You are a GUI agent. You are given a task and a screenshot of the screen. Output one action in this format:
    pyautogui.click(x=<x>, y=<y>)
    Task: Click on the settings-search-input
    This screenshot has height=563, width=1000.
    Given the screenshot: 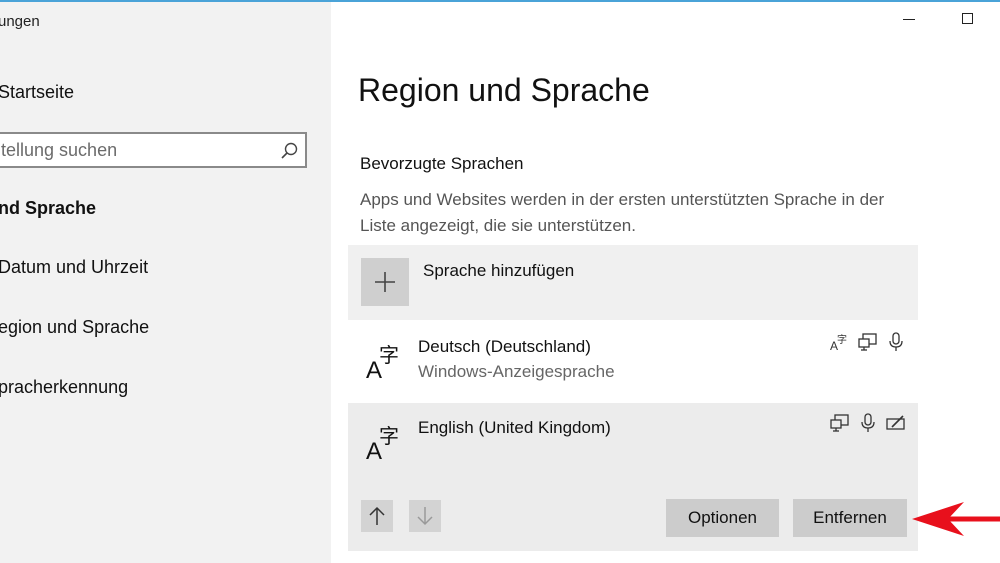 What is the action you would take?
    pyautogui.click(x=135, y=150)
    